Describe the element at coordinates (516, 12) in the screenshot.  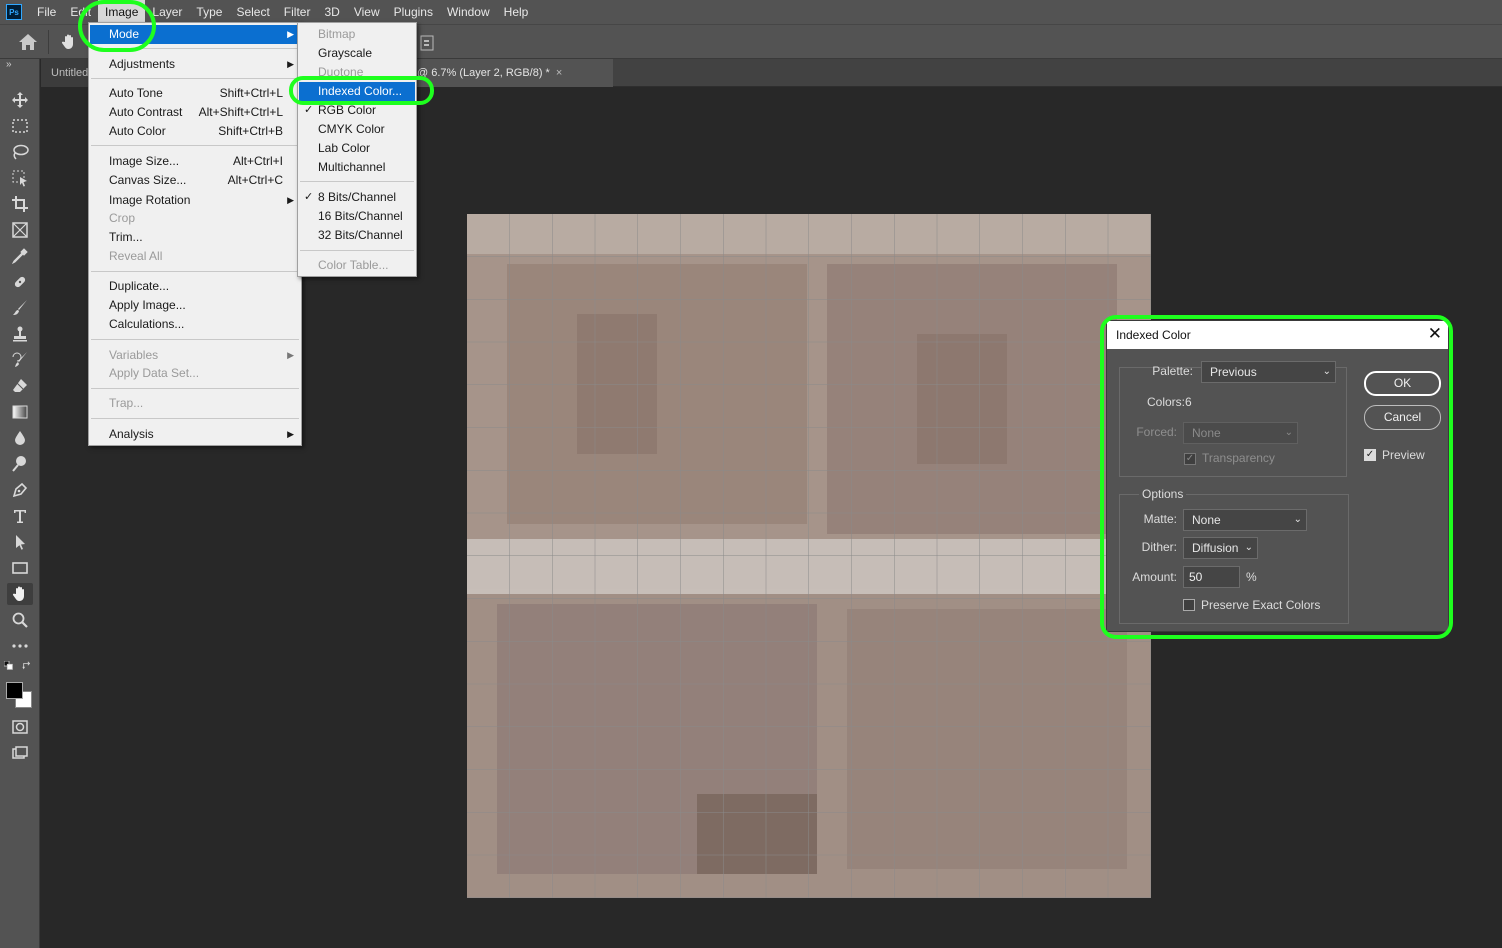
I see `menu-help: Help` at that location.